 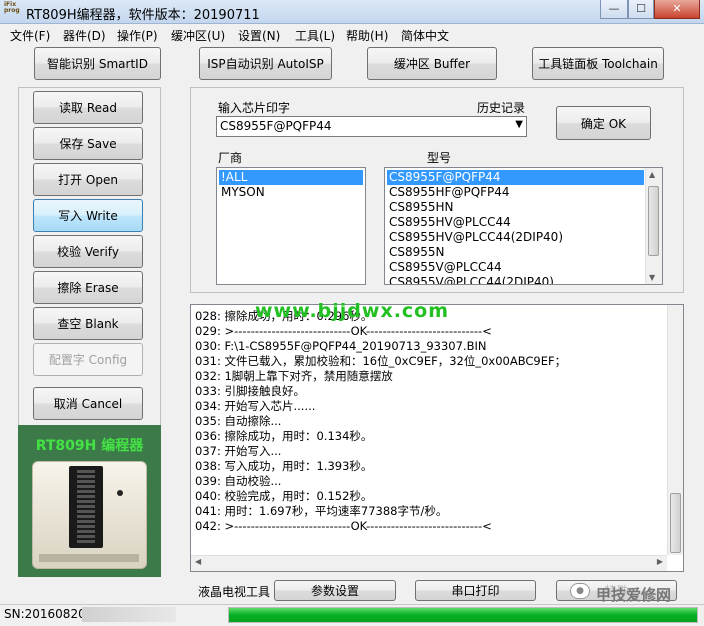 What do you see at coordinates (675, 523) in the screenshot?
I see `log-scroll-thumb` at bounding box center [675, 523].